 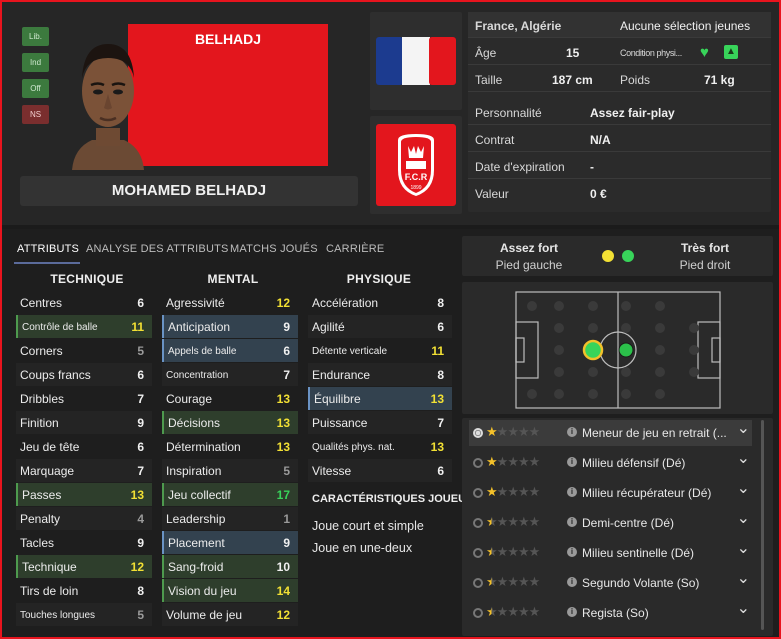 What do you see at coordinates (610, 433) in the screenshot?
I see `role-row: ★★★★★ i Meneur de jeu en retrait (... ⌄` at bounding box center [610, 433].